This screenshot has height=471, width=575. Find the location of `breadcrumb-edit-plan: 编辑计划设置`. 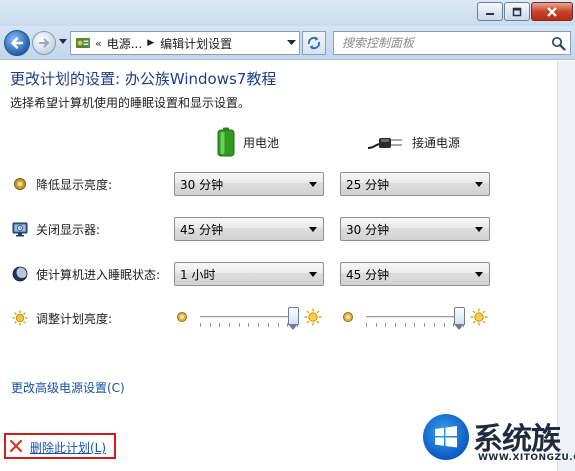

breadcrumb-edit-plan: 编辑计划设置 is located at coordinates (196, 43).